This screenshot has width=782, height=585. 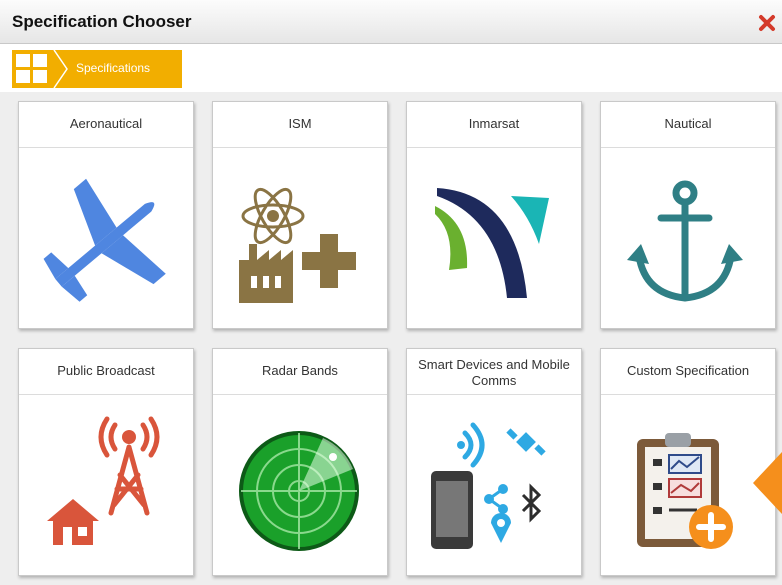 What do you see at coordinates (767, 23) in the screenshot?
I see `close-icon` at bounding box center [767, 23].